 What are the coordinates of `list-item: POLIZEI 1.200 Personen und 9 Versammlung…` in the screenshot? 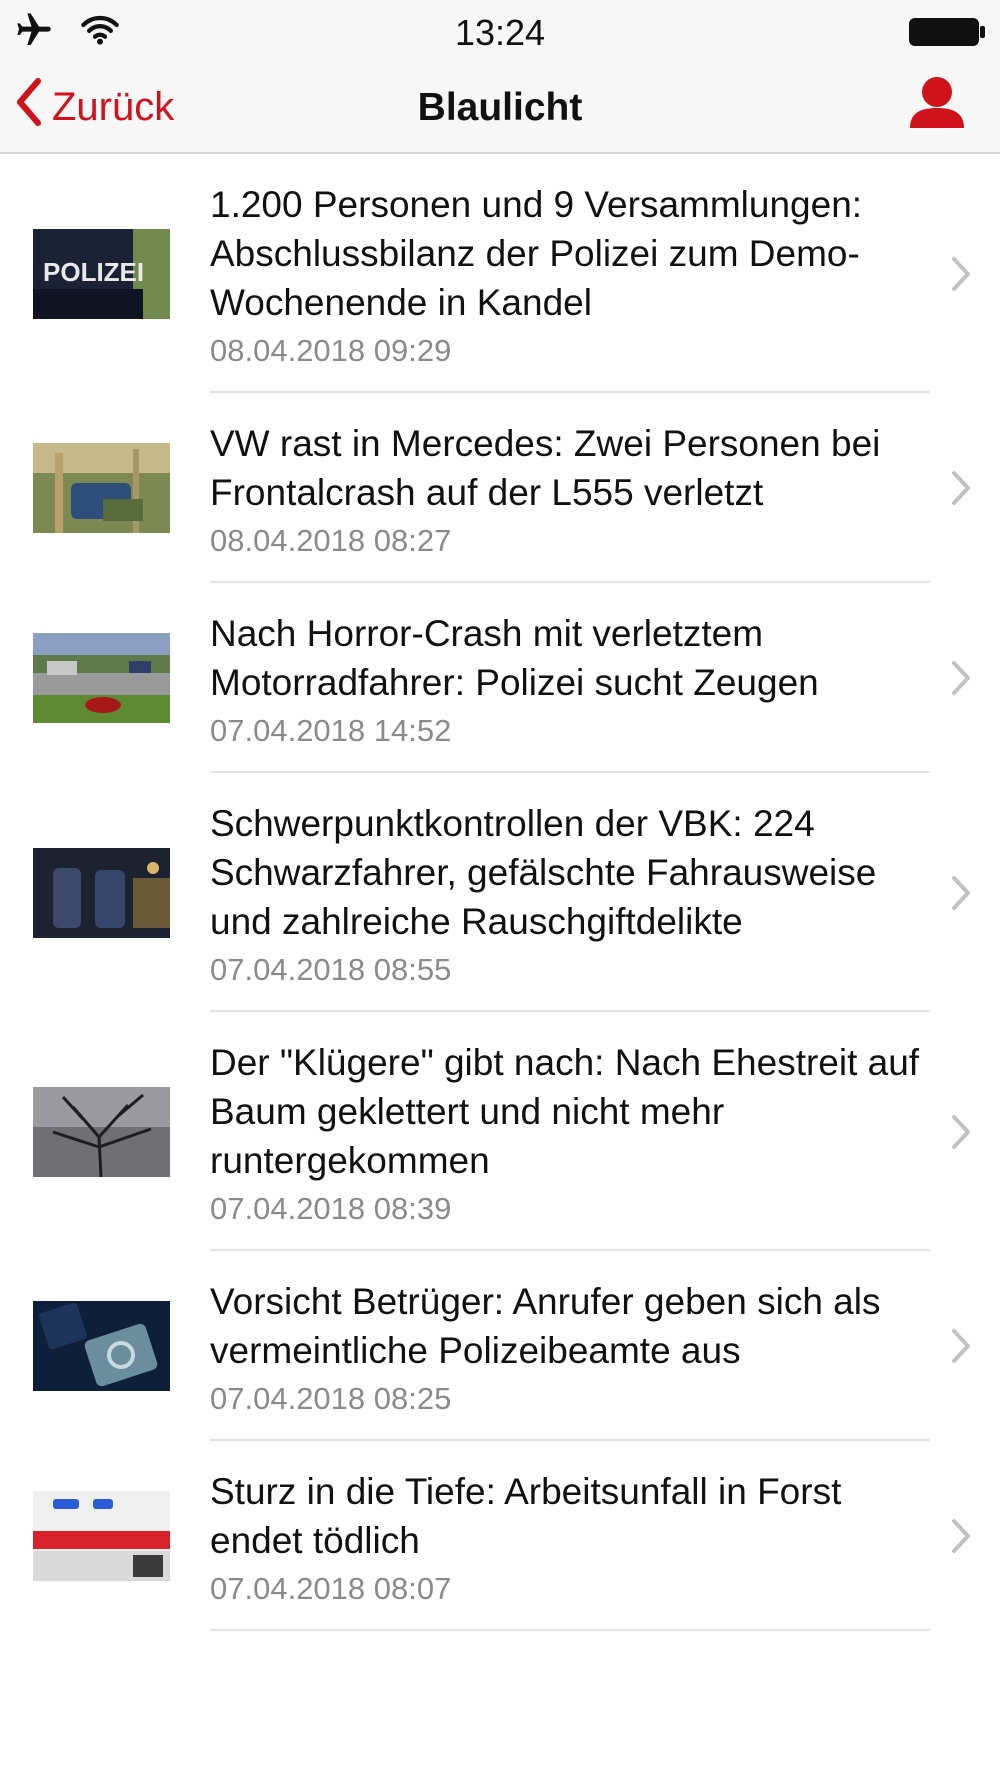 It's located at (500, 273).